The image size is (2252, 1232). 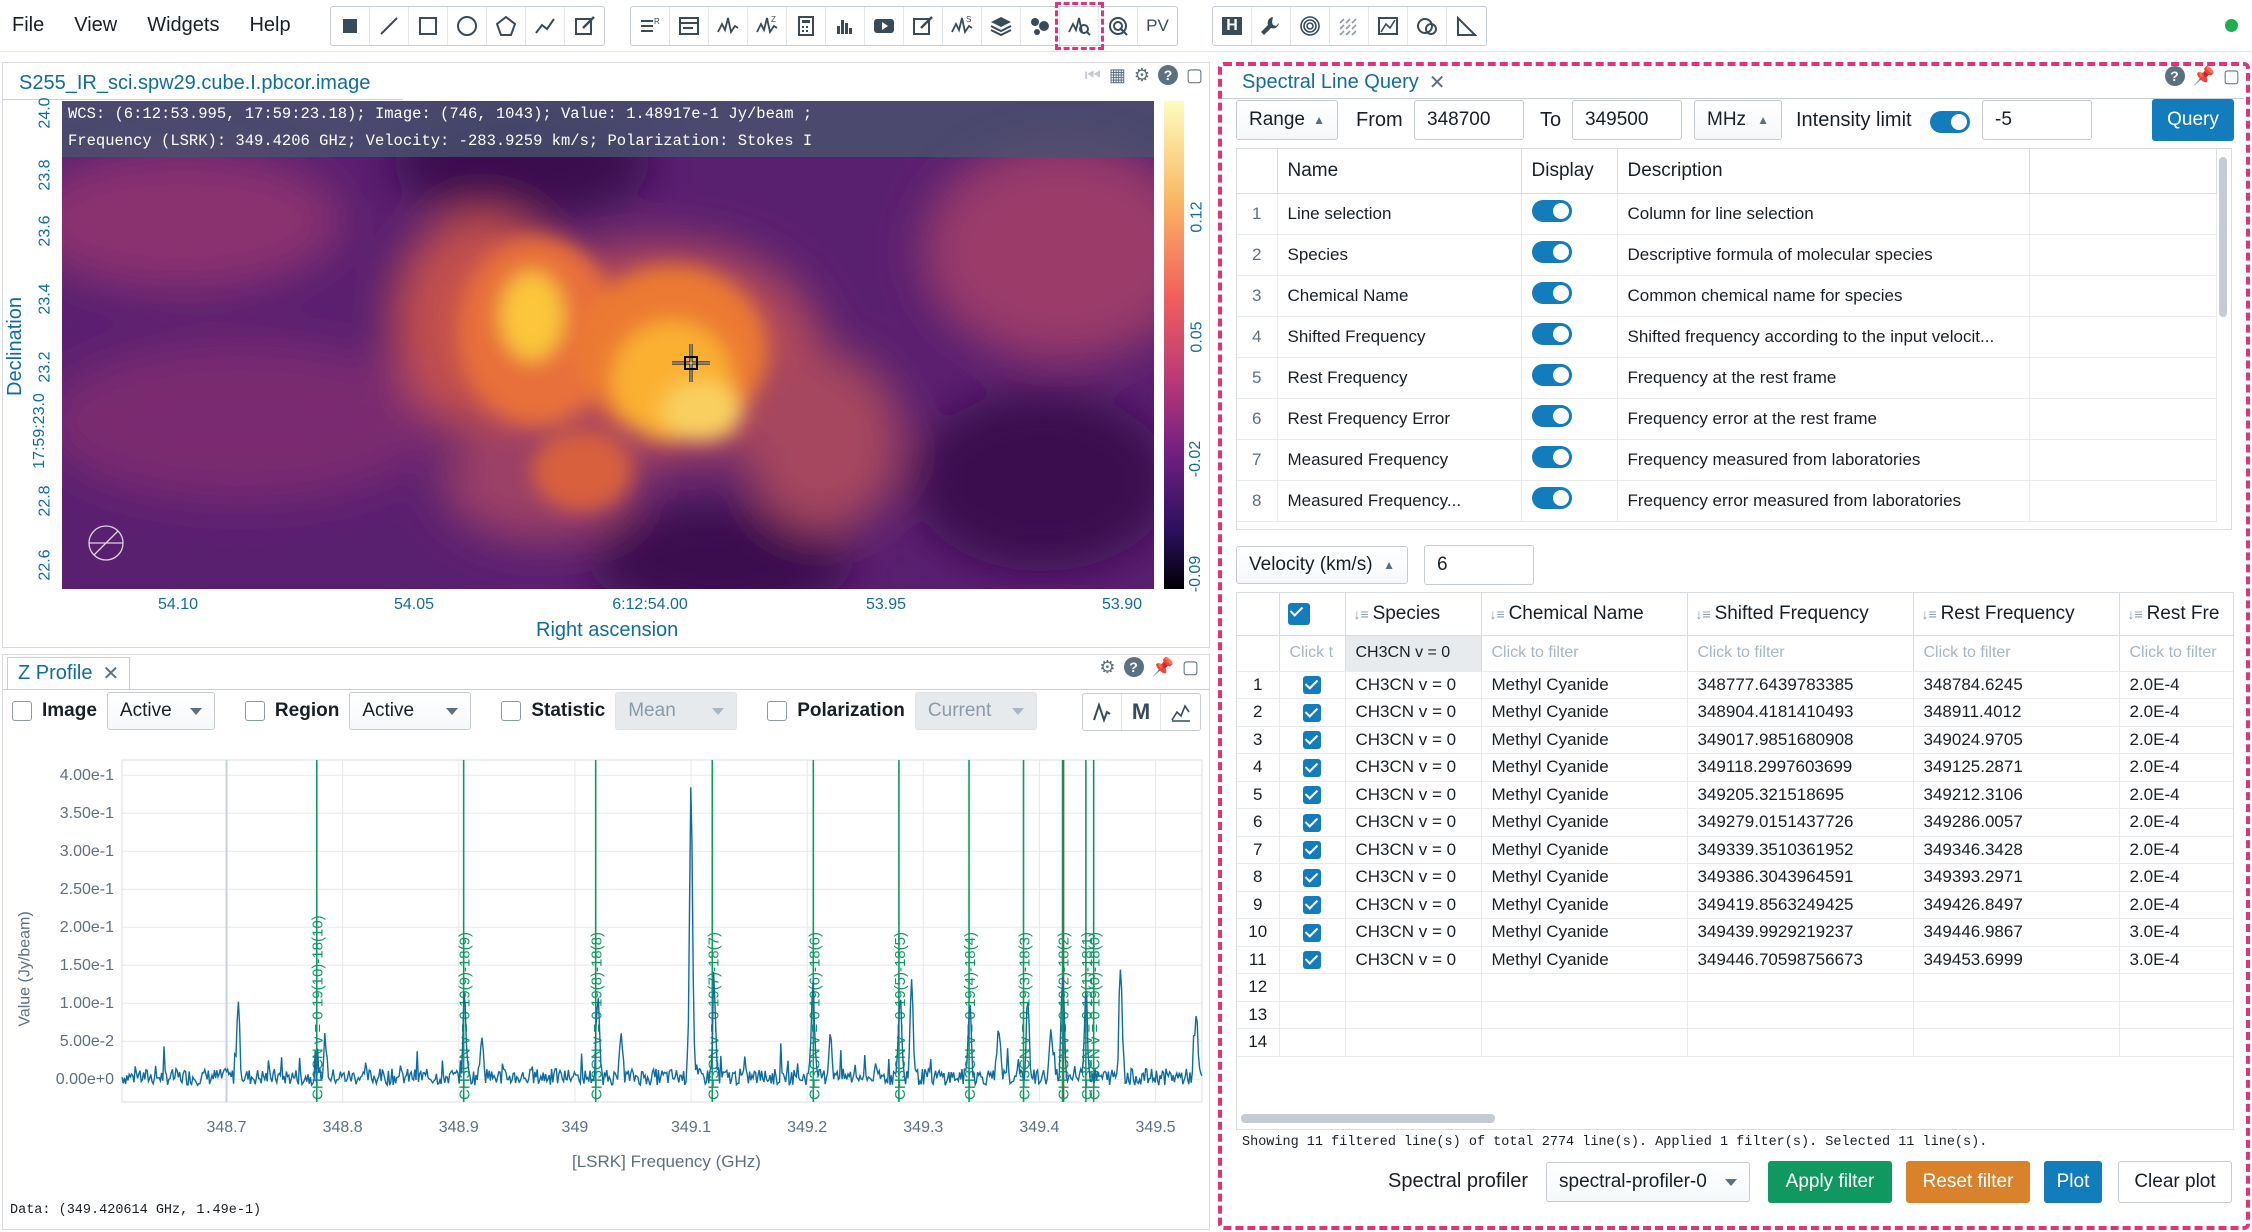 I want to click on apply-filter-button: Apply filter, so click(x=1830, y=1182).